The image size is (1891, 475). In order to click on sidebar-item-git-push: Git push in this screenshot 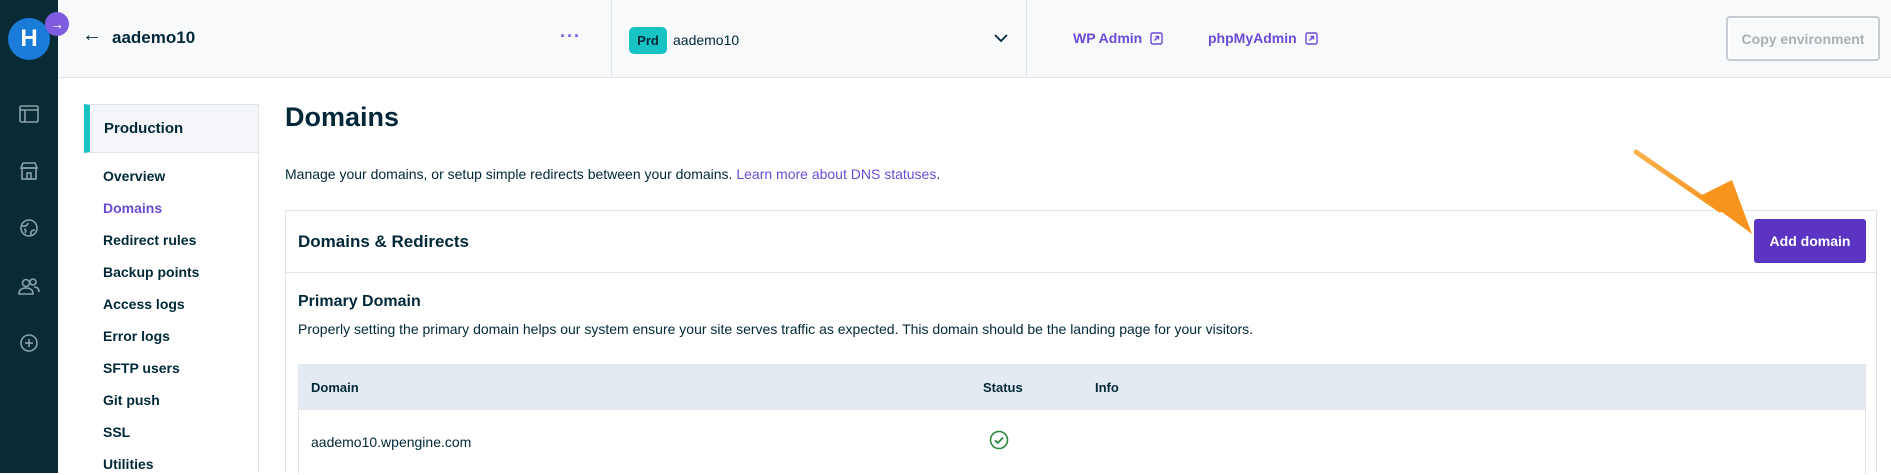, I will do `click(131, 400)`.